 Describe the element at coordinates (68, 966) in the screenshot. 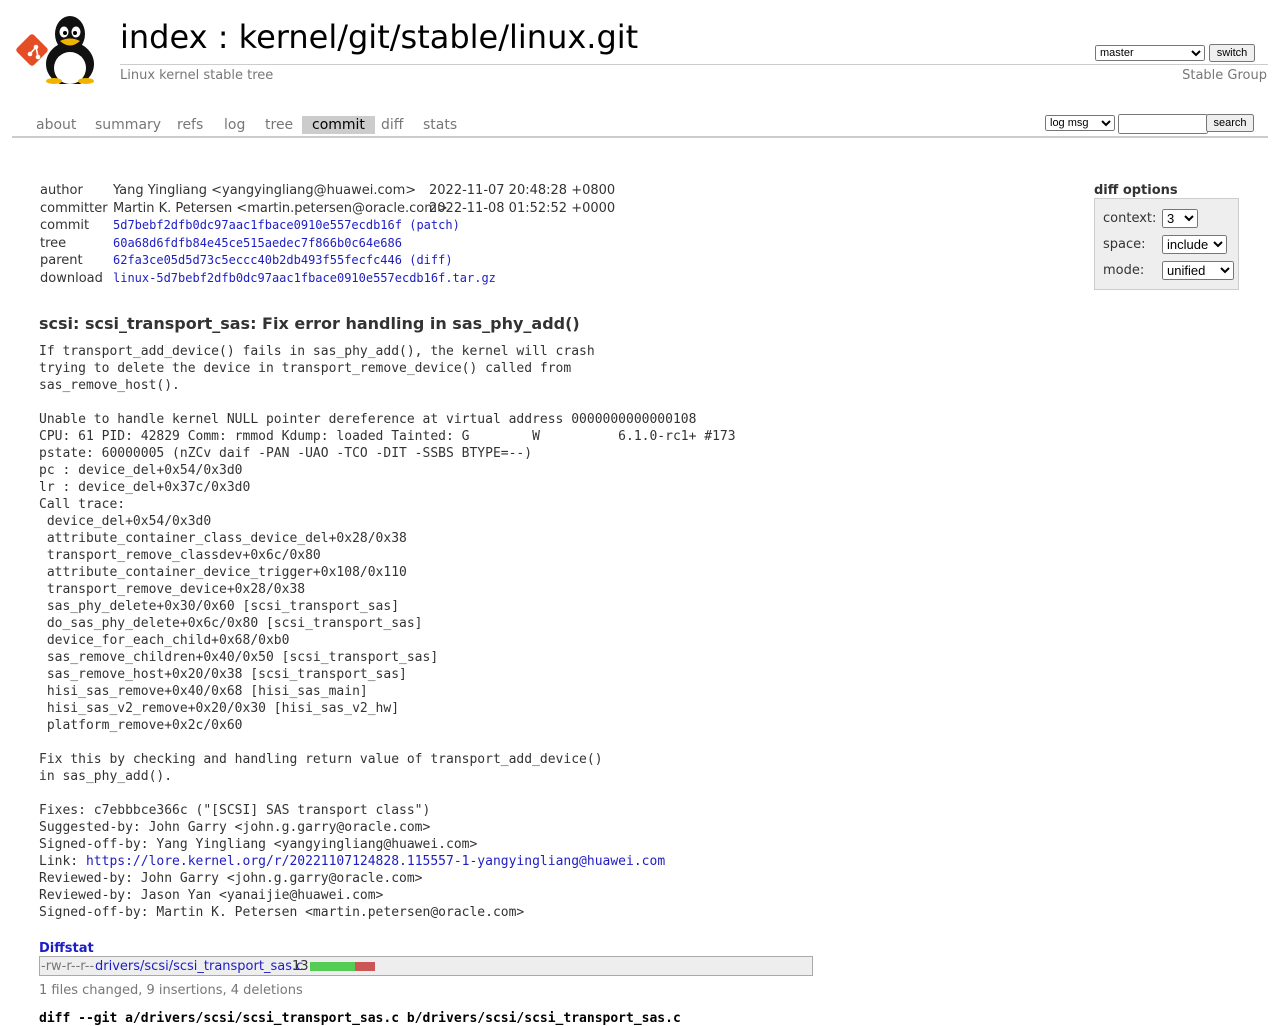

I see `file-mode: -rw-r--r--` at that location.